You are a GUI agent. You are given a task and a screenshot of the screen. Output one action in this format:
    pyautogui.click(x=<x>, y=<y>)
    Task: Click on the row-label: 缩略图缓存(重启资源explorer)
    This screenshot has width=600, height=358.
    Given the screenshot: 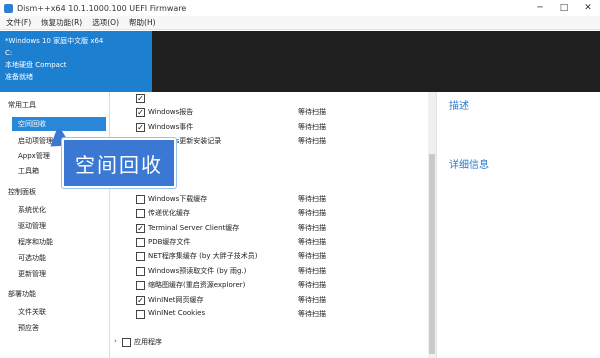 What is the action you would take?
    pyautogui.click(x=197, y=285)
    